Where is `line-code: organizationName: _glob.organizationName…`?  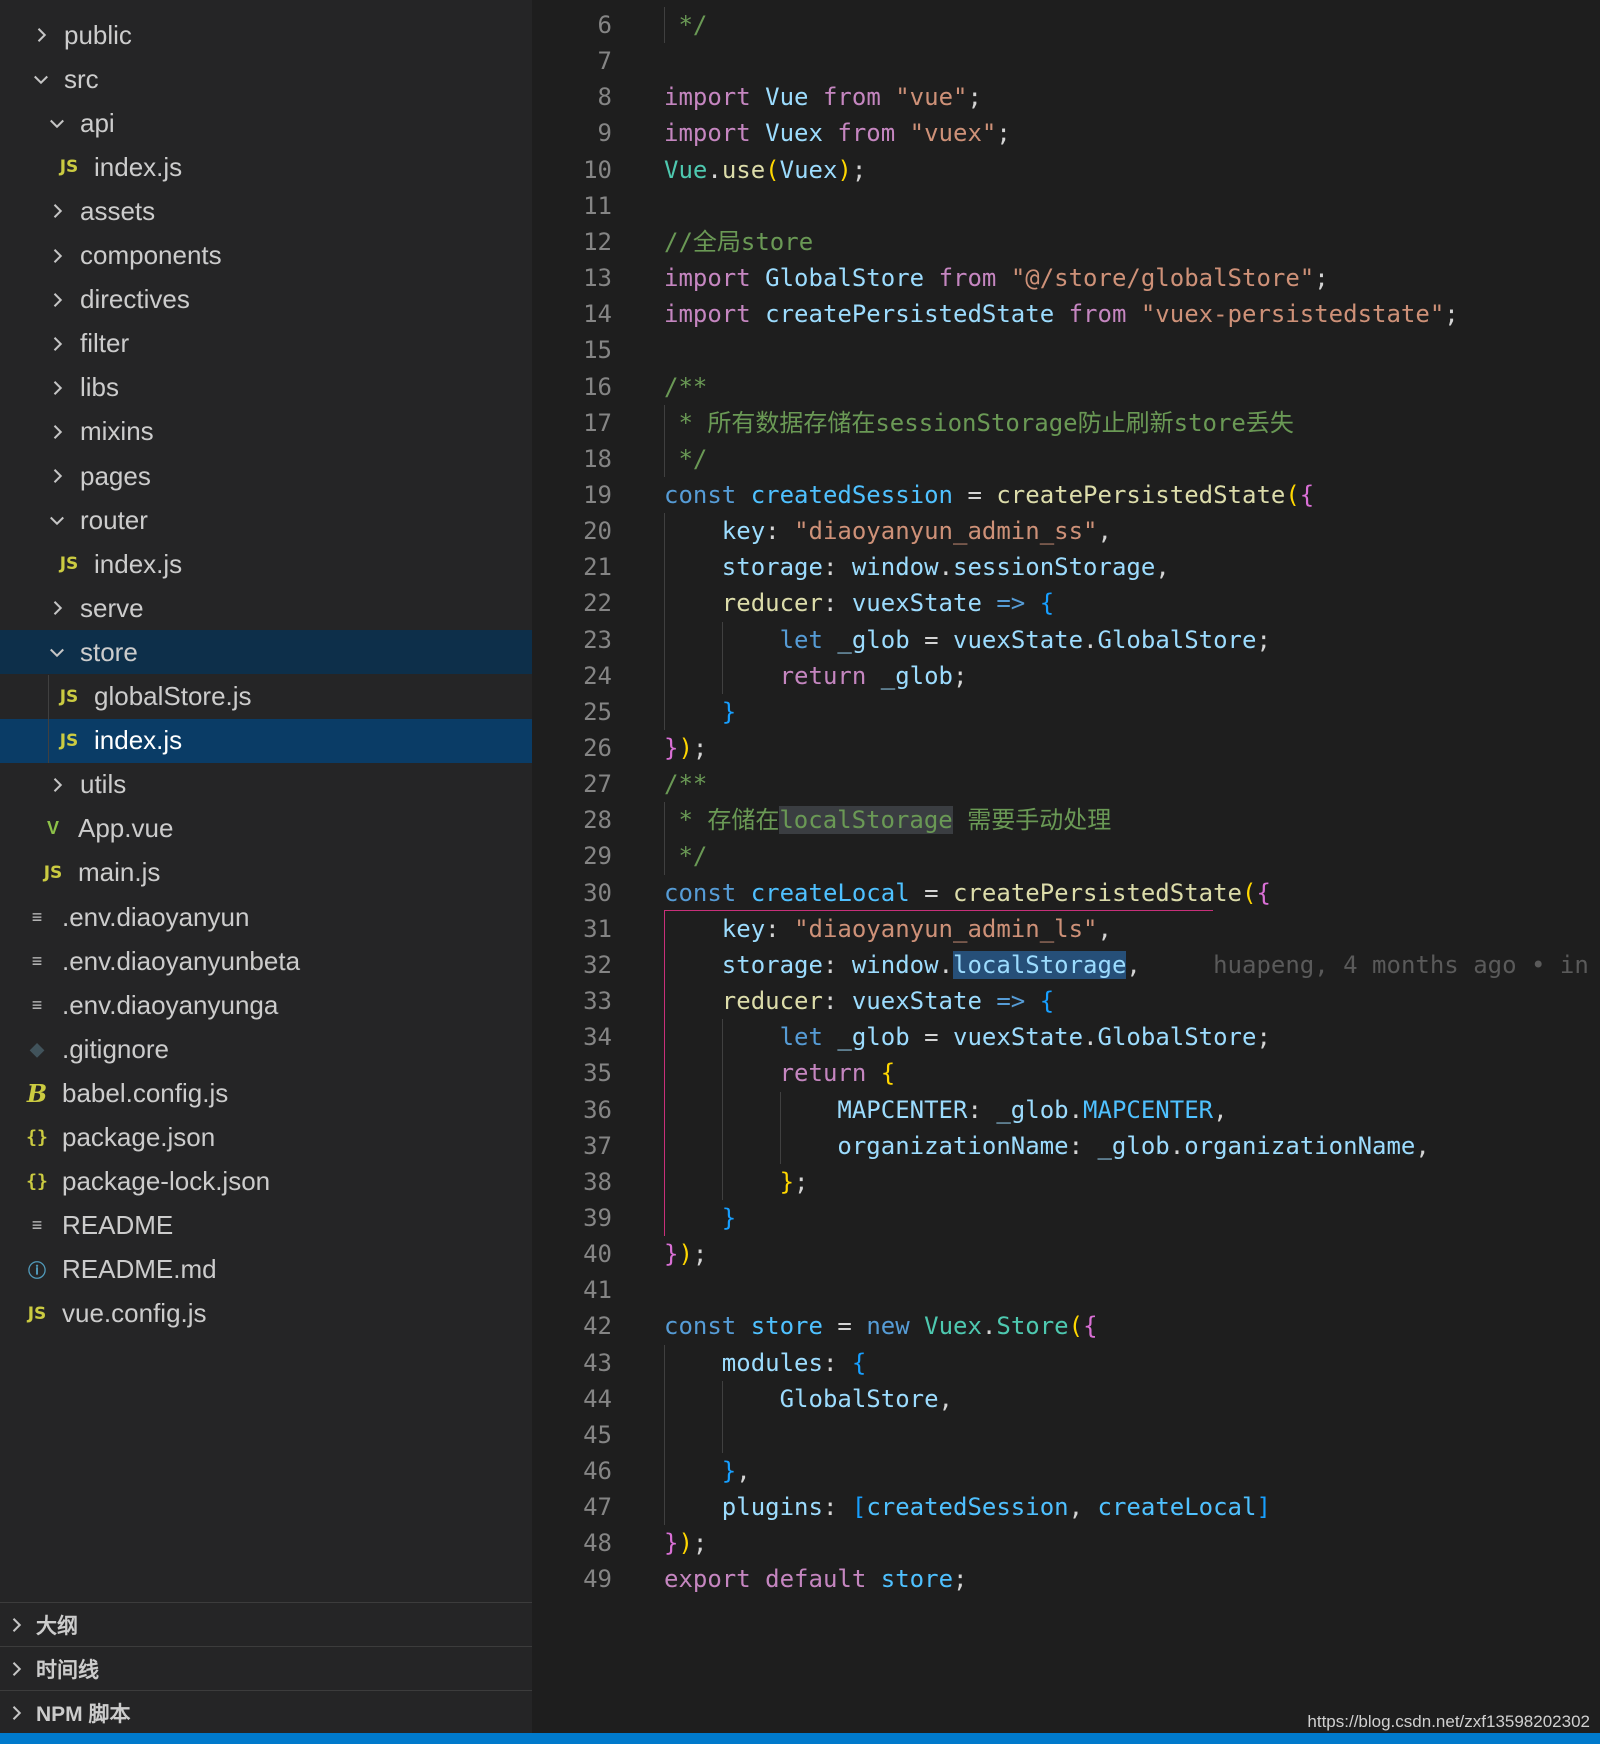 line-code: organizationName: _glob.organizationName… is located at coordinates (1046, 1146).